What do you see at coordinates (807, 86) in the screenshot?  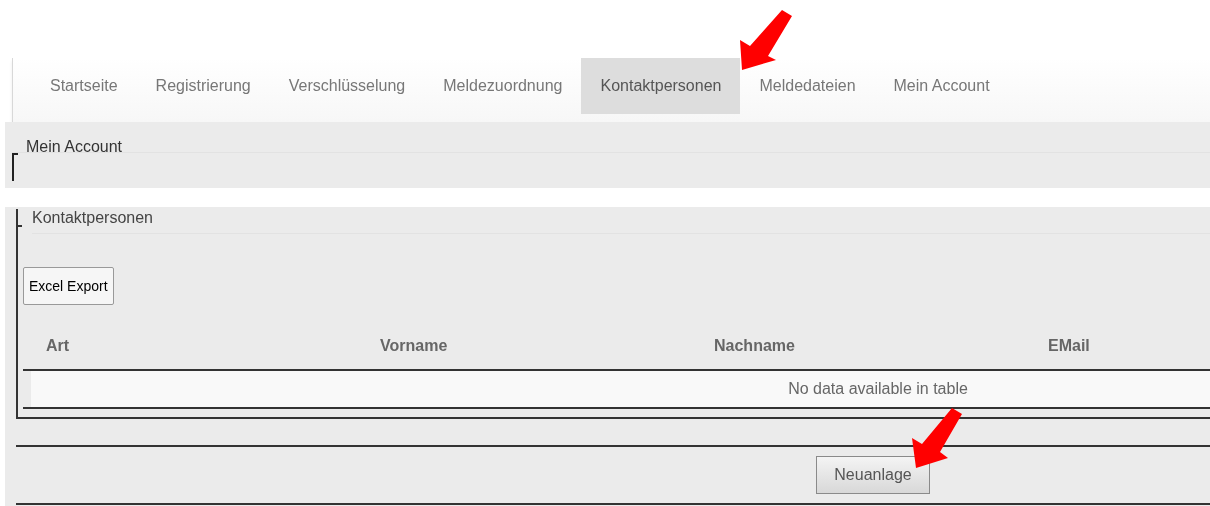 I see `nav-tab: Meldedateien` at bounding box center [807, 86].